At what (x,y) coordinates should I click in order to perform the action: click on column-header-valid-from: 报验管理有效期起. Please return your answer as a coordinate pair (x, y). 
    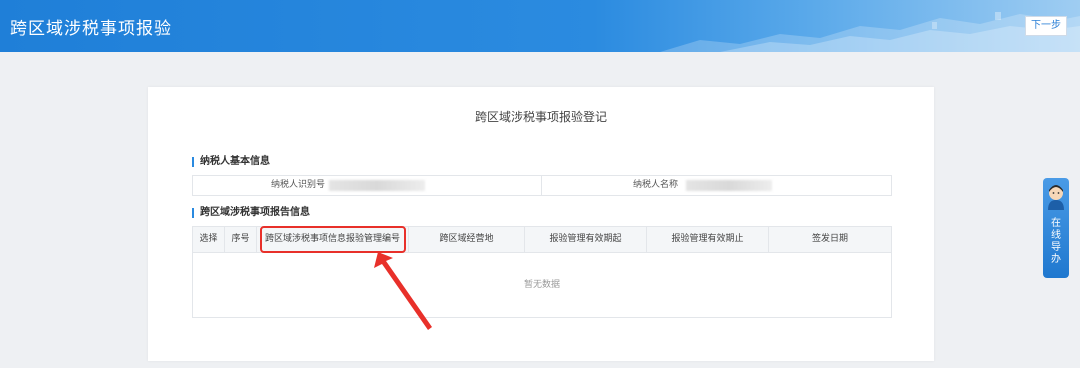
    Looking at the image, I should click on (586, 239).